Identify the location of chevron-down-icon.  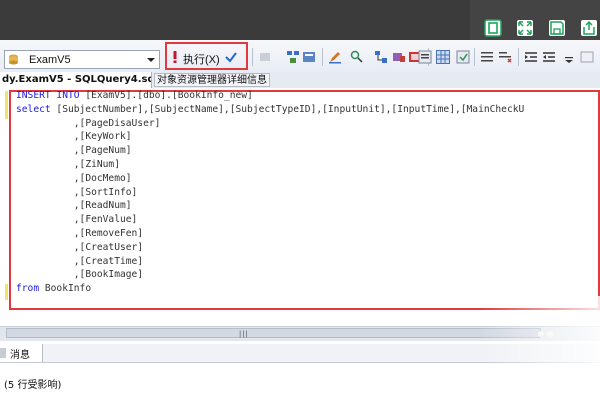
(151, 60).